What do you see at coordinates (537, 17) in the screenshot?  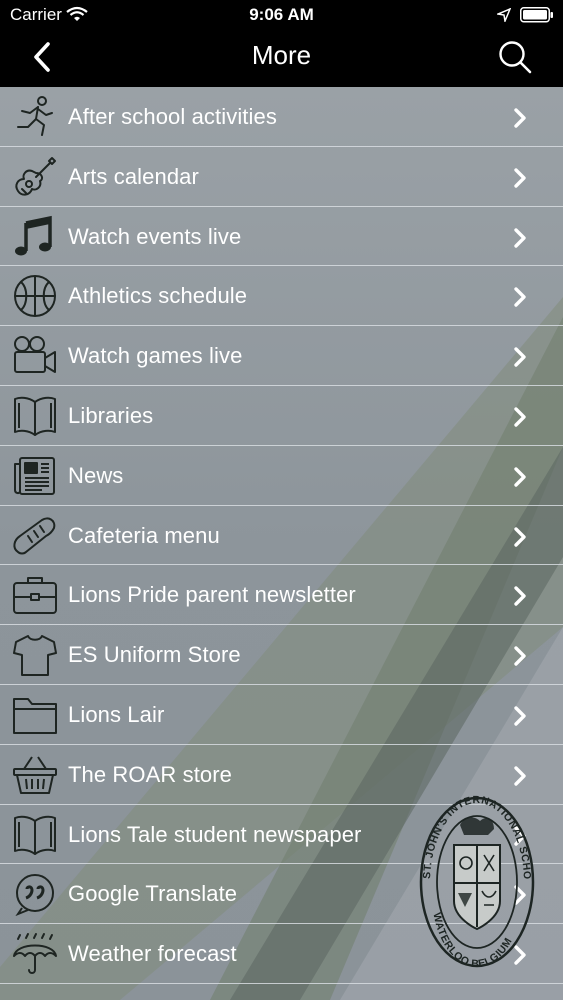 I see `battery-icon` at bounding box center [537, 17].